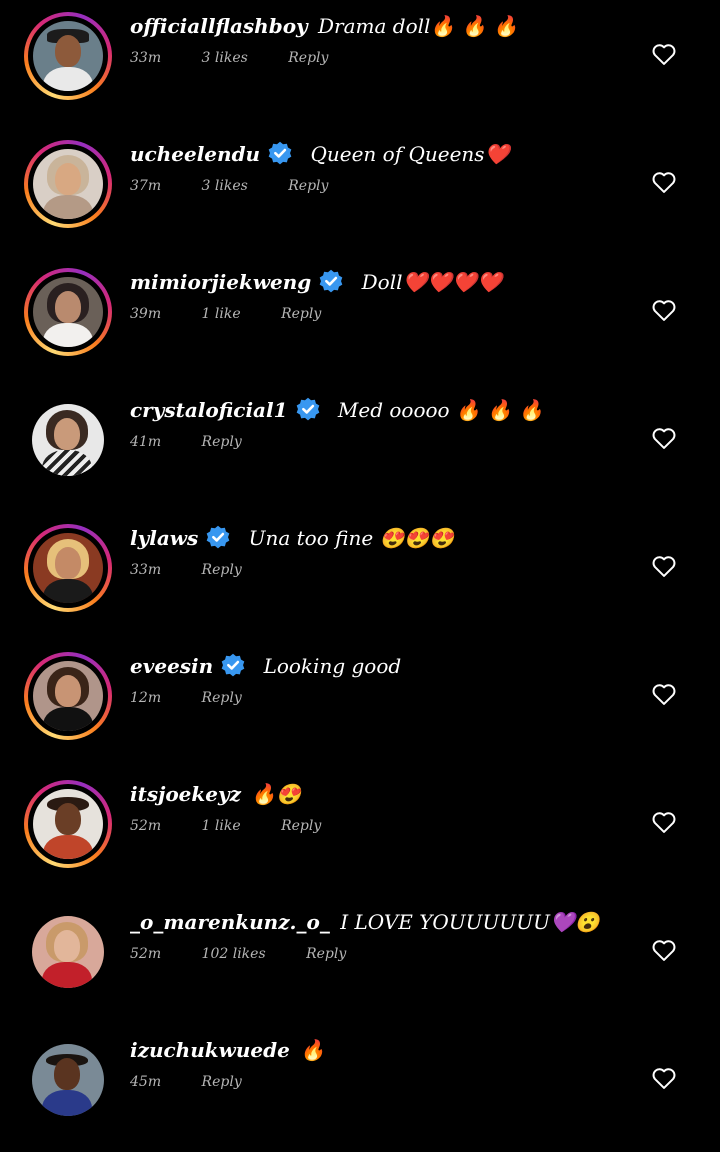 The width and height of the screenshot is (720, 1152). What do you see at coordinates (146, 442) in the screenshot?
I see `comment-time: 41m` at bounding box center [146, 442].